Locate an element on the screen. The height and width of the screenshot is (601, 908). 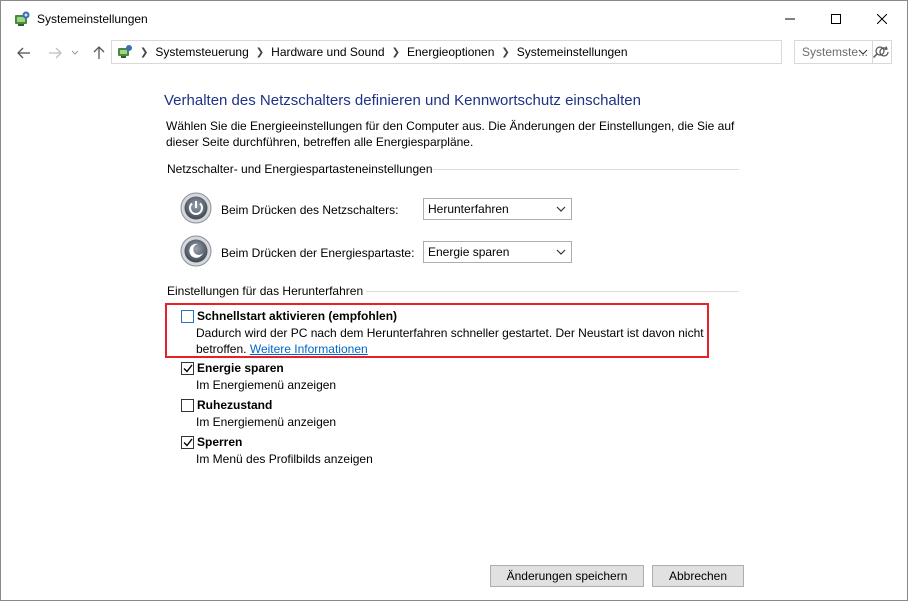
hibernate-option-checkbox is located at coordinates (187, 405).